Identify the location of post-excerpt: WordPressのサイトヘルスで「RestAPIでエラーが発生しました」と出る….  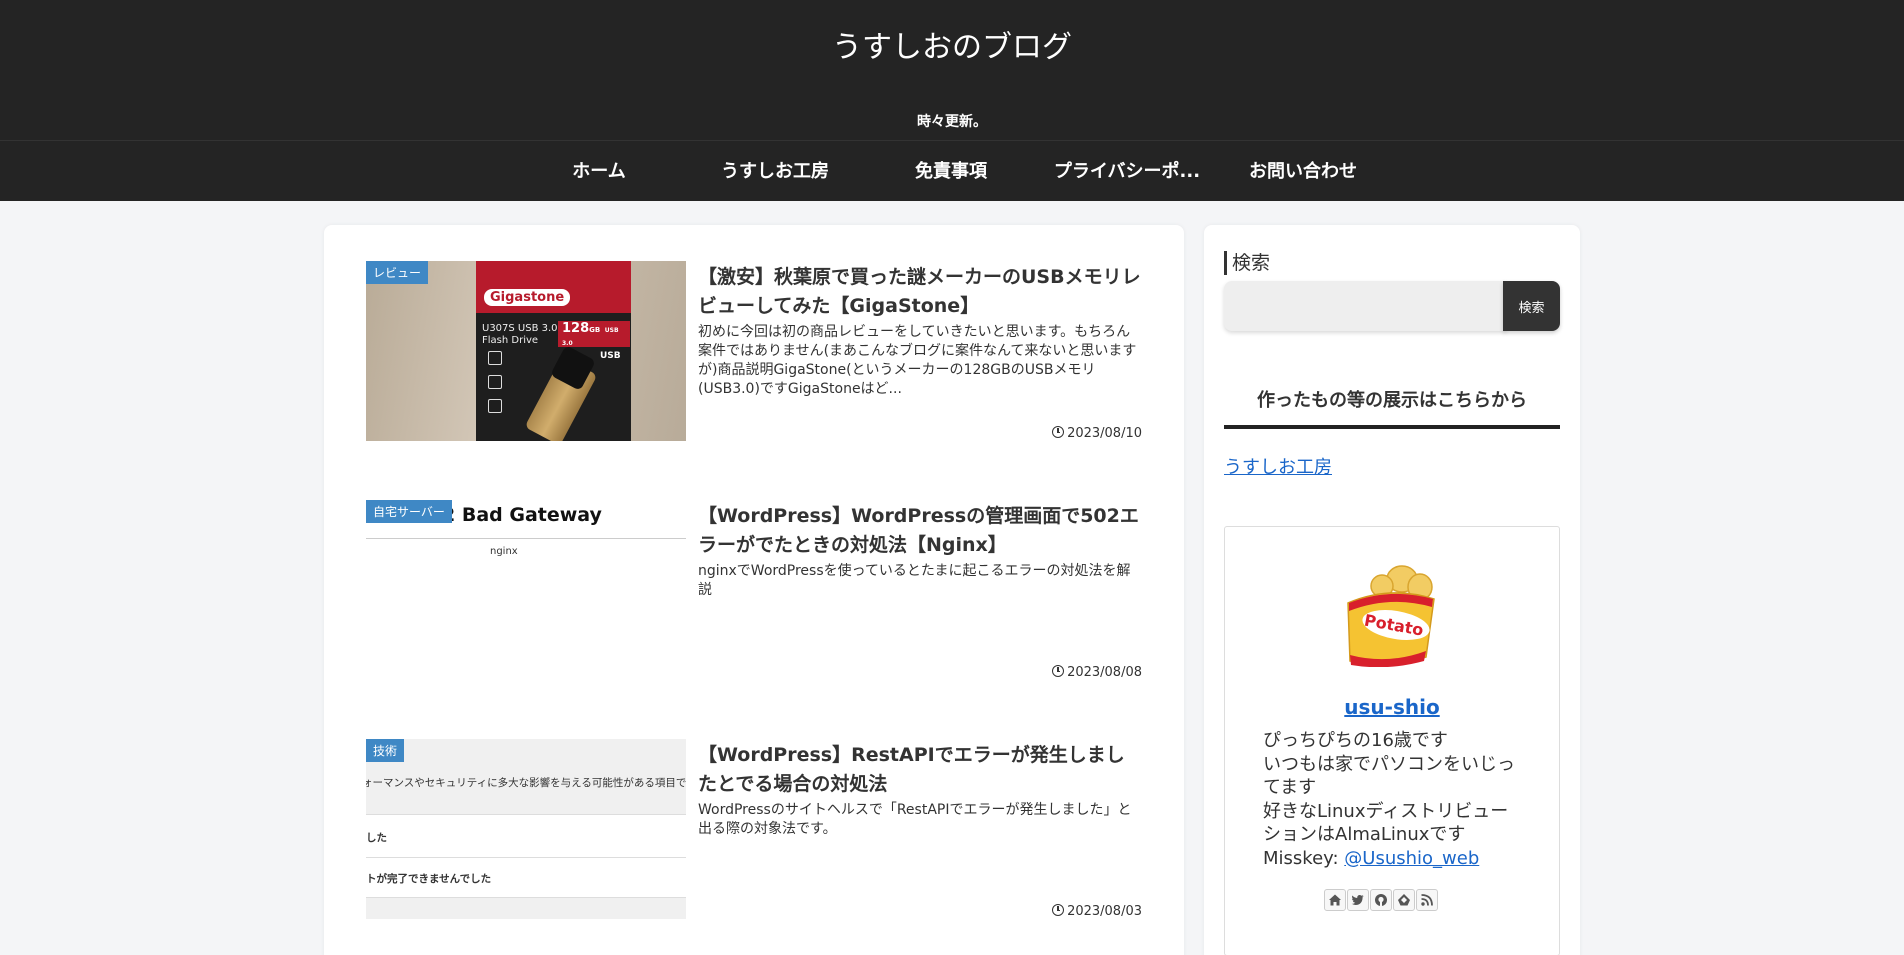
(915, 819).